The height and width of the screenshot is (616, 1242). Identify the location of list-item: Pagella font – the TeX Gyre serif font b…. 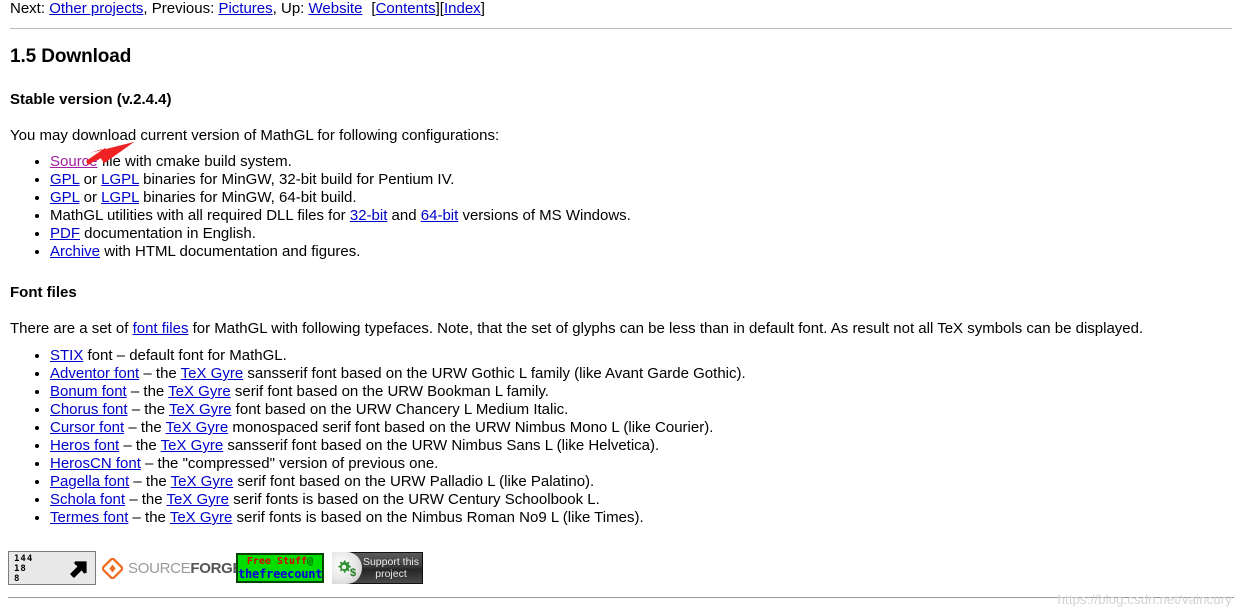
(641, 482).